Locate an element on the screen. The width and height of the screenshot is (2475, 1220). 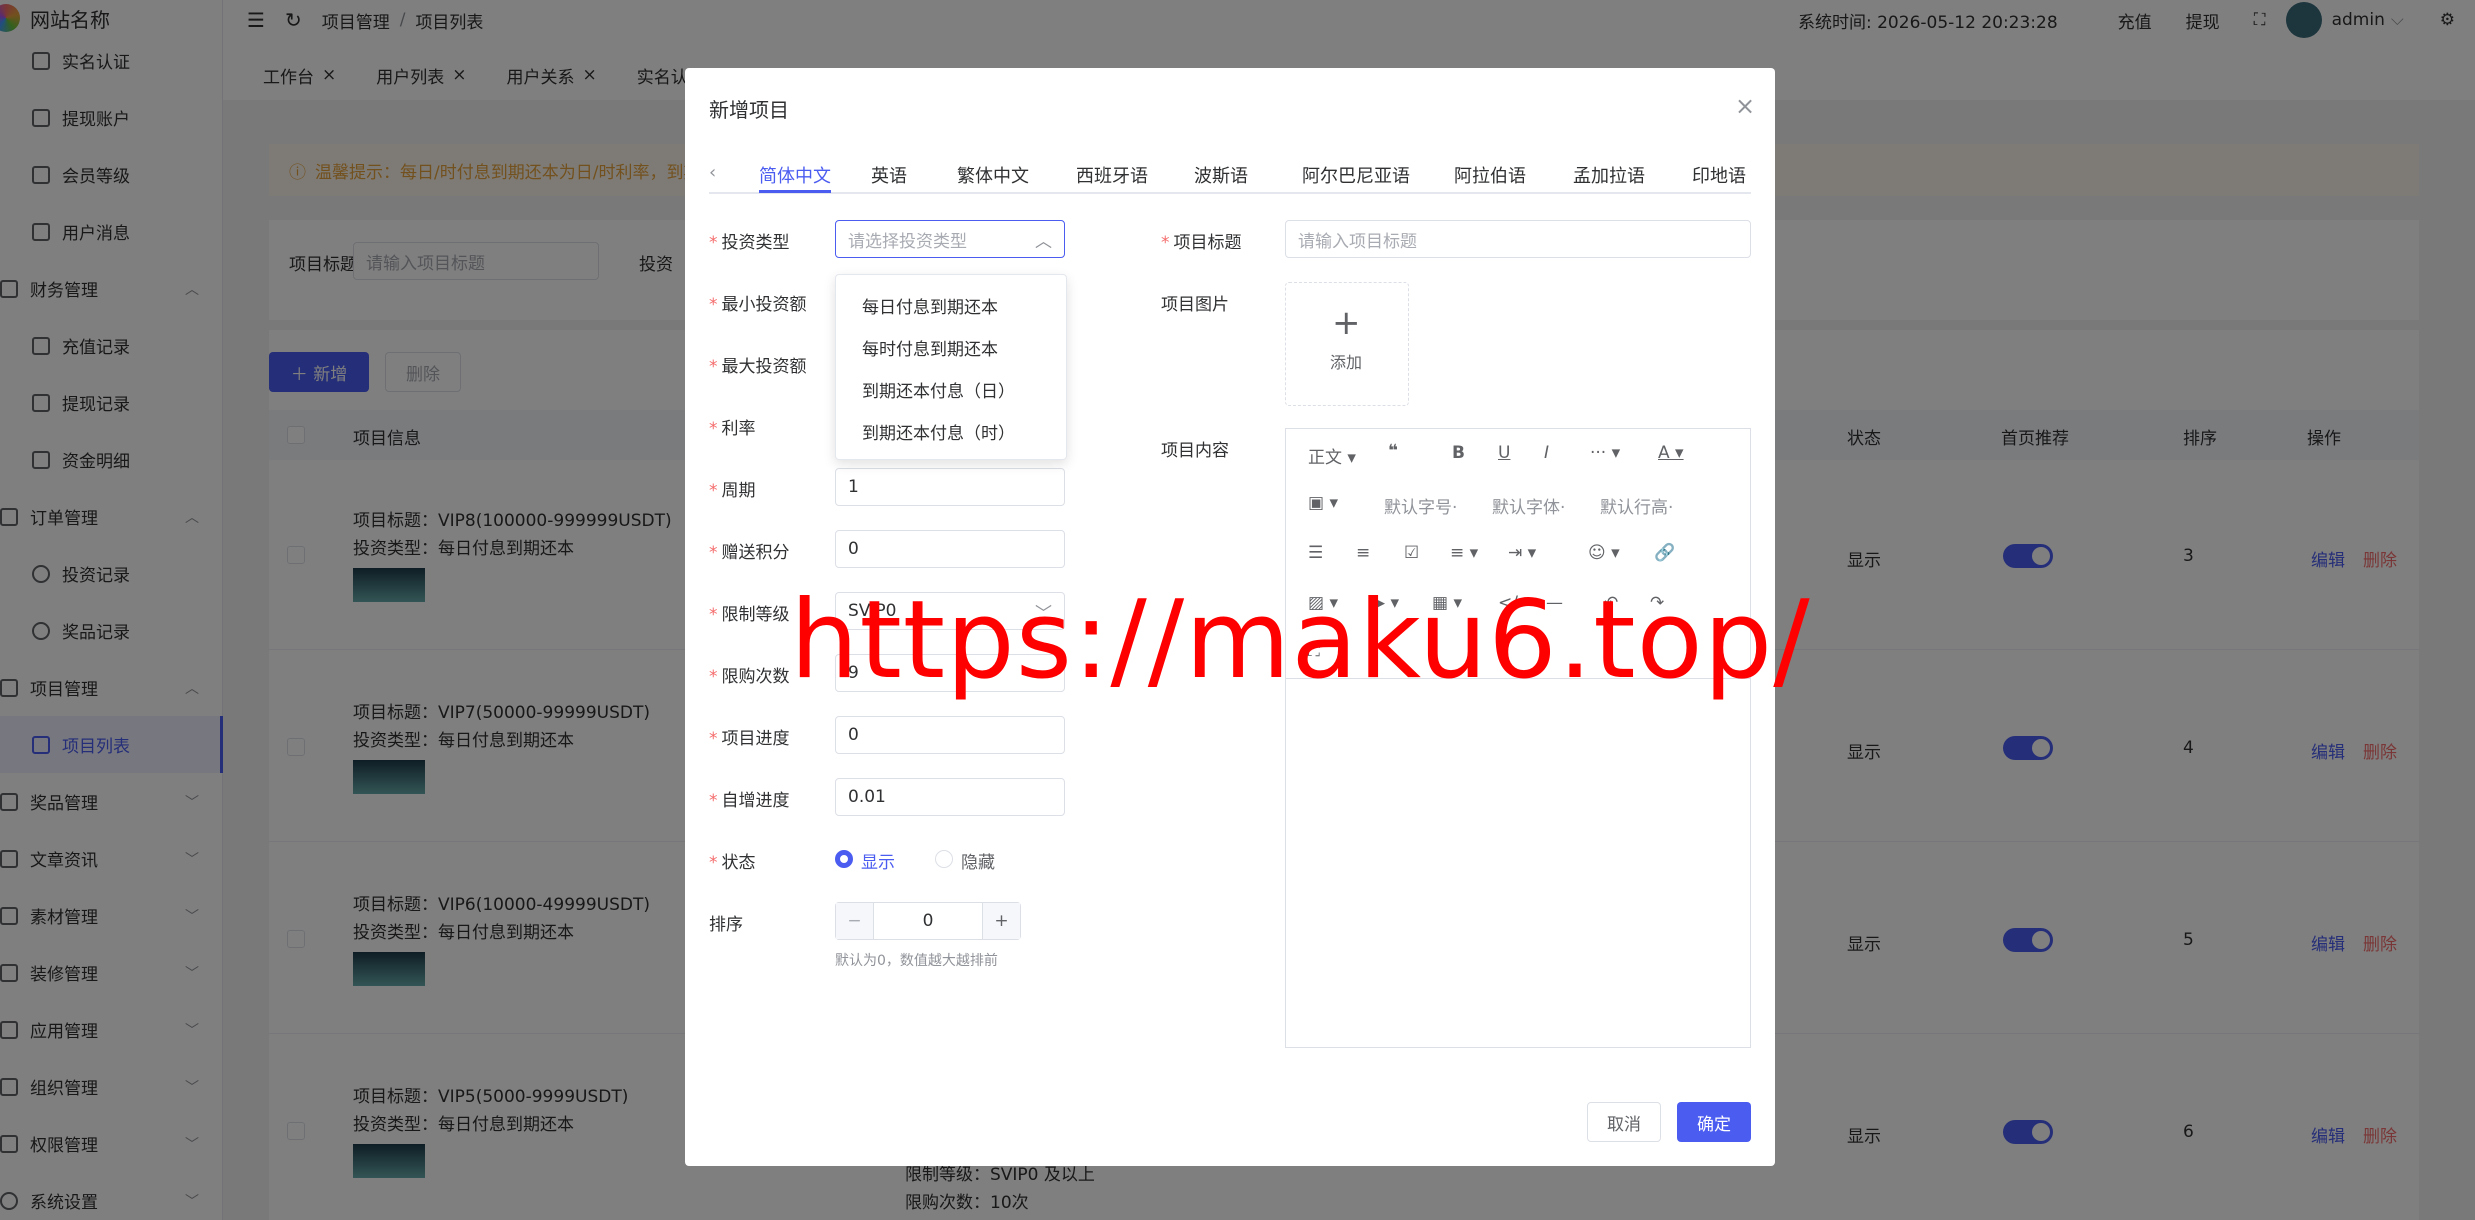
sort-value: 0 is located at coordinates (928, 921).